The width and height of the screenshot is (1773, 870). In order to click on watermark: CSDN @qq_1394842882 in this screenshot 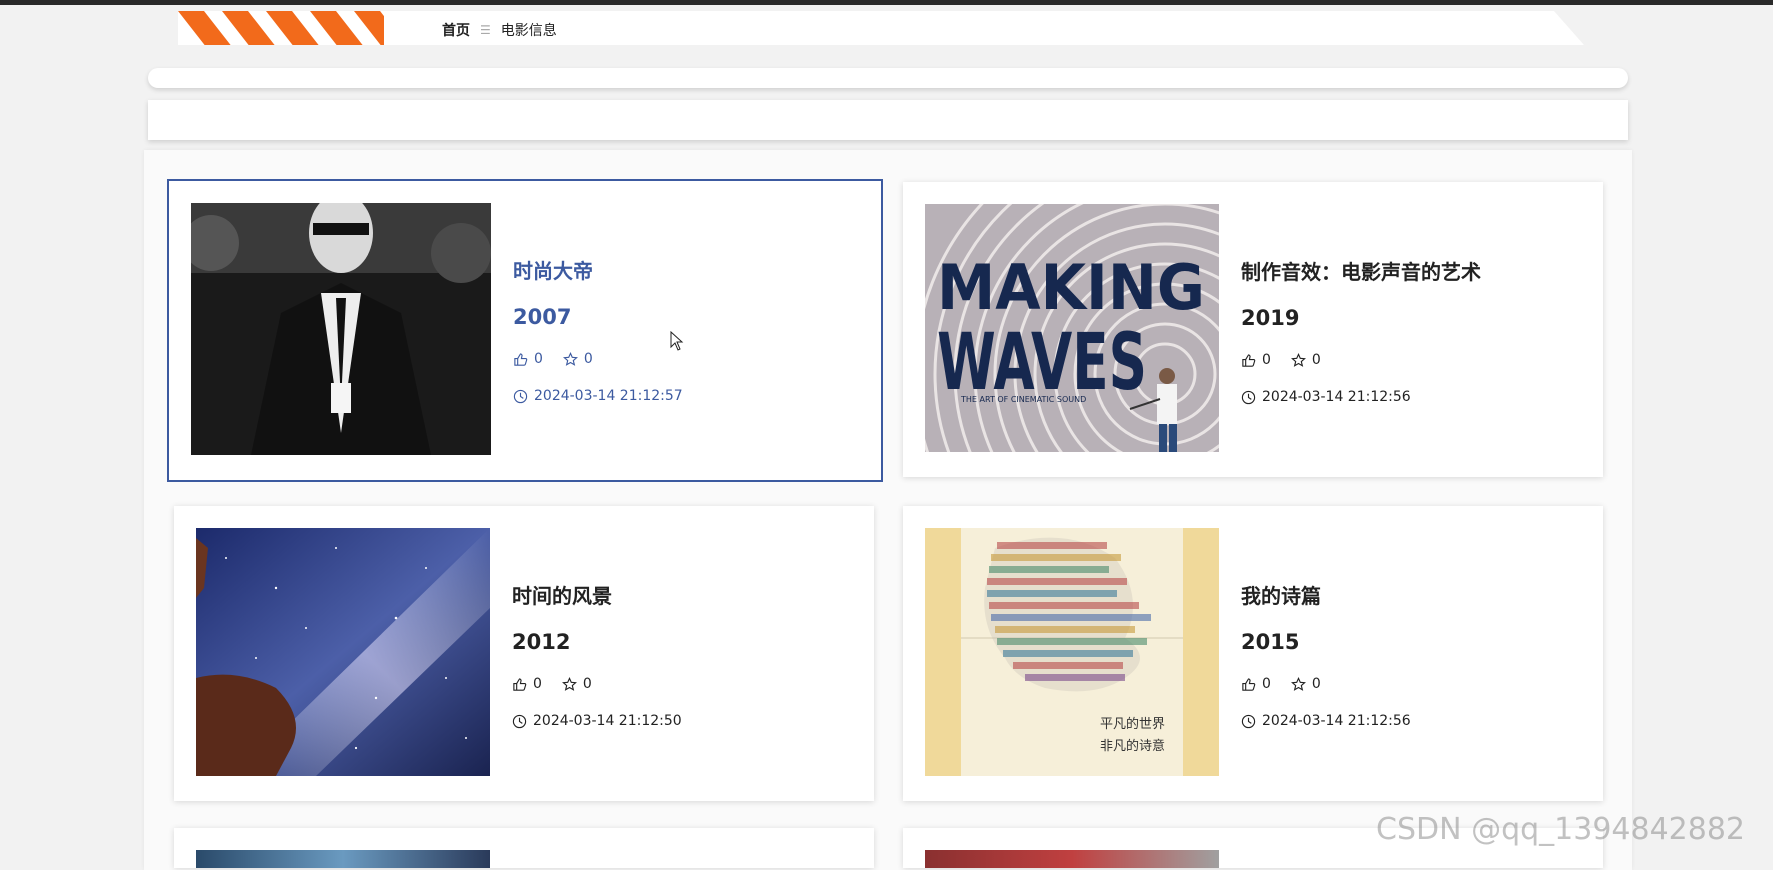, I will do `click(1561, 829)`.